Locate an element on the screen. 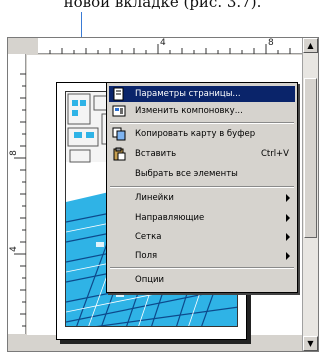 This screenshot has width=325, height=354. ruler-mark-4: 4 is located at coordinates (163, 43).